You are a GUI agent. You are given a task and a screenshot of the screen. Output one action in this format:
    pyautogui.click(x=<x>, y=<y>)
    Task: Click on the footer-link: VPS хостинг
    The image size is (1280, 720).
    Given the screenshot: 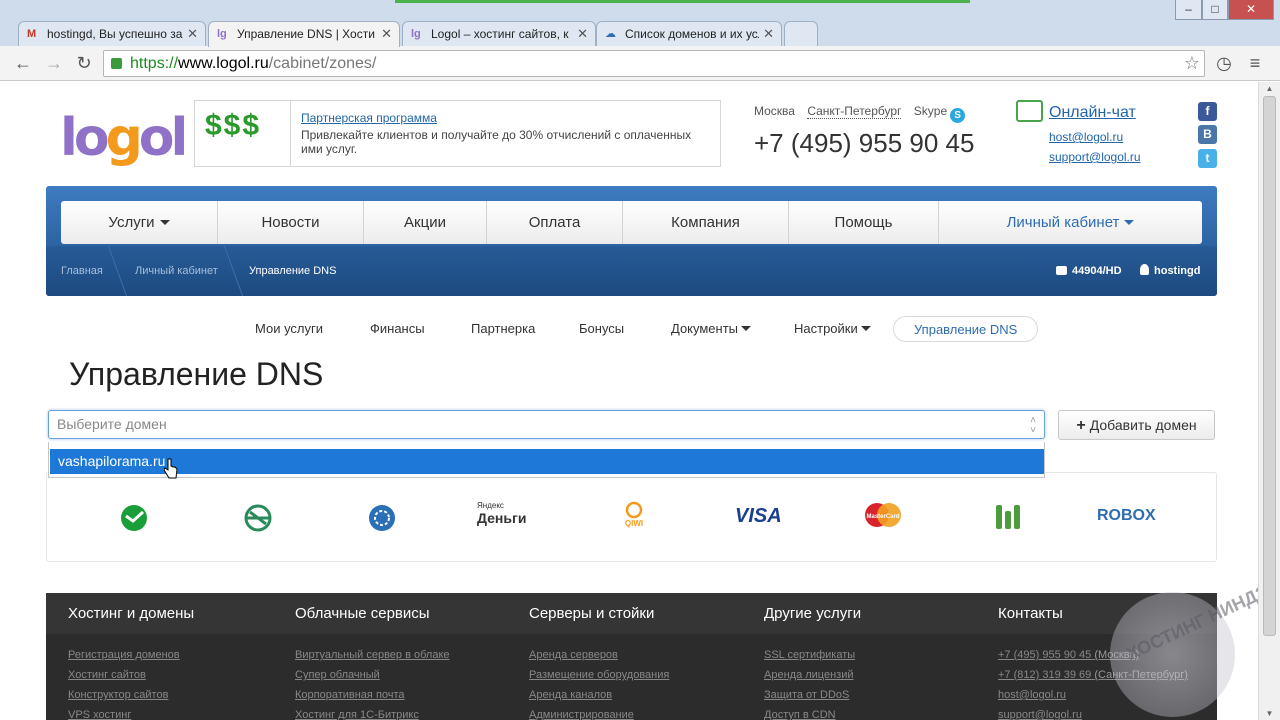 What is the action you would take?
    pyautogui.click(x=124, y=712)
    